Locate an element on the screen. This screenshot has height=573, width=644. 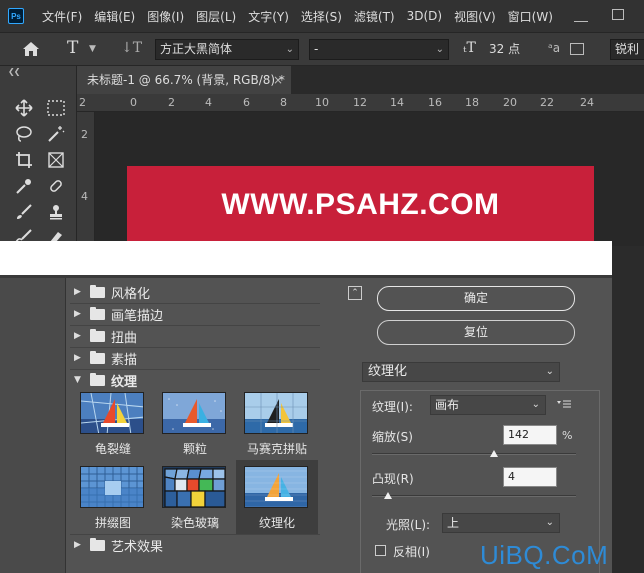
menu-view: 视图(V) is located at coordinates (475, 16).